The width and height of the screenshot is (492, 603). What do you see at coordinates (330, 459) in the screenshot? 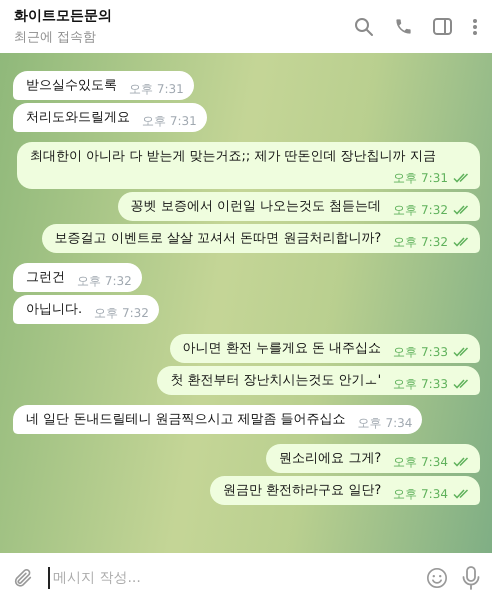
I see `message-text: 뭔소리에요 그게?` at bounding box center [330, 459].